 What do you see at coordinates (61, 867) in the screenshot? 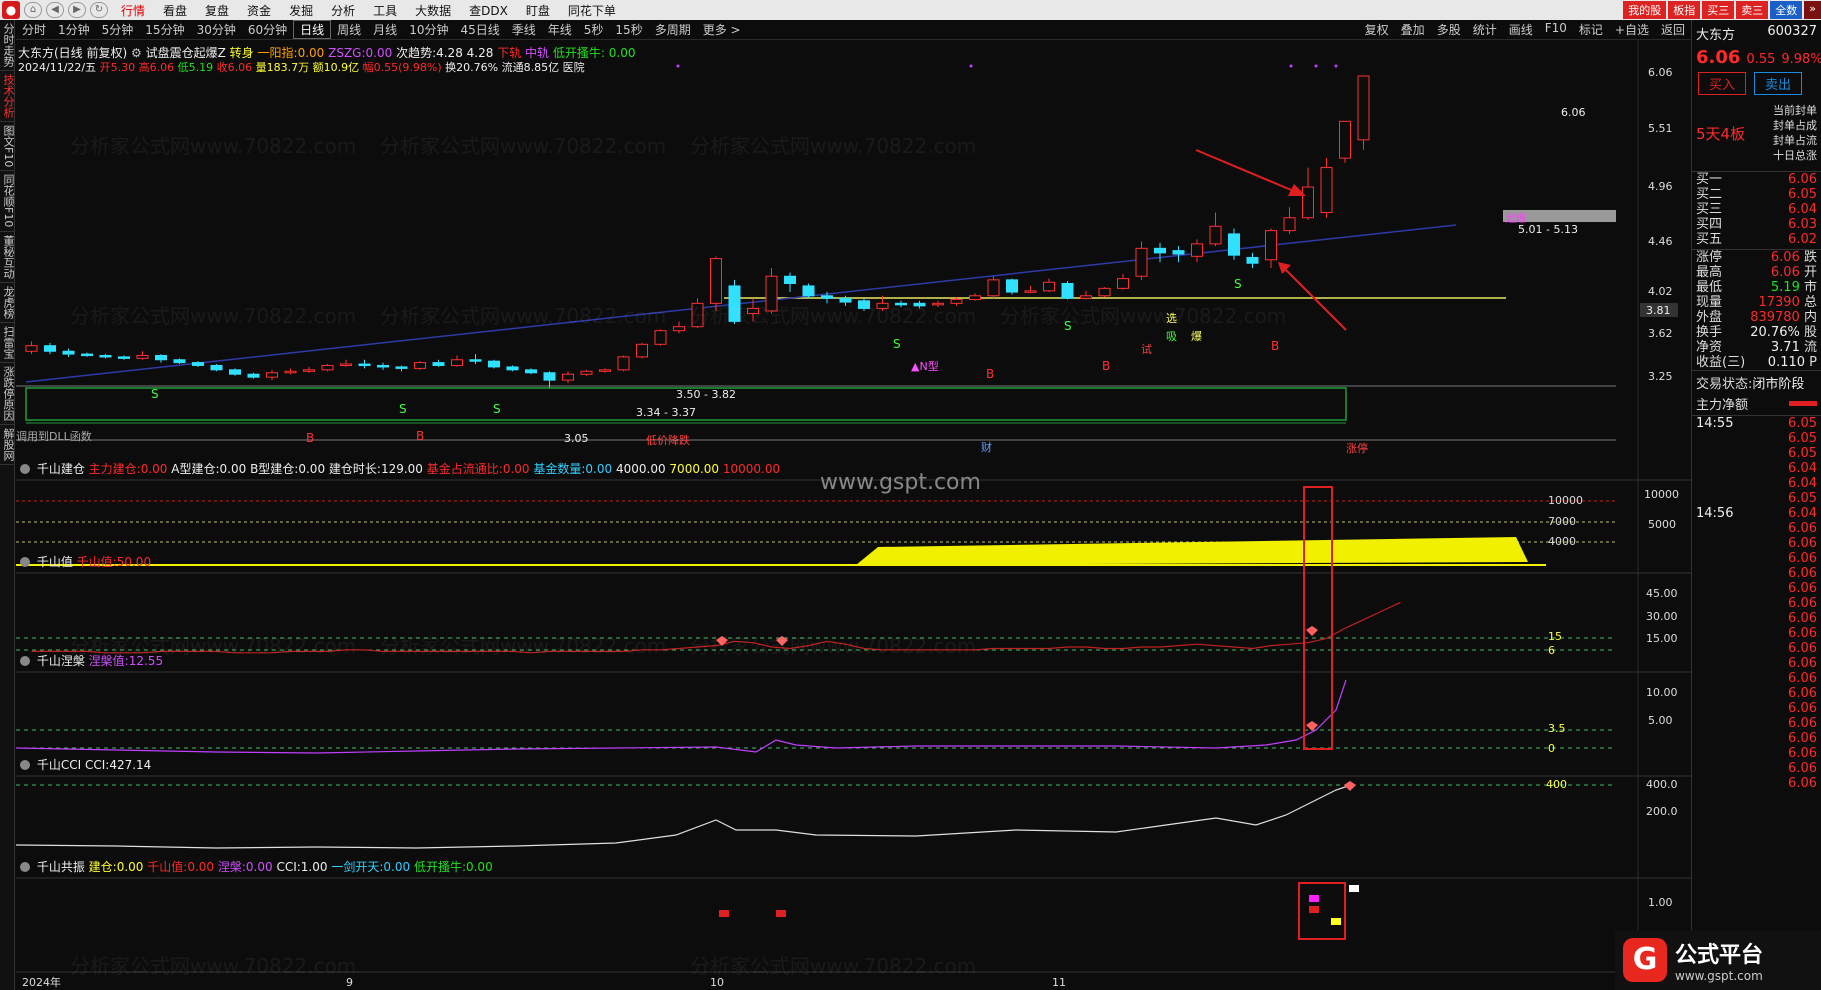
I see `ind5-name: 千山共振` at bounding box center [61, 867].